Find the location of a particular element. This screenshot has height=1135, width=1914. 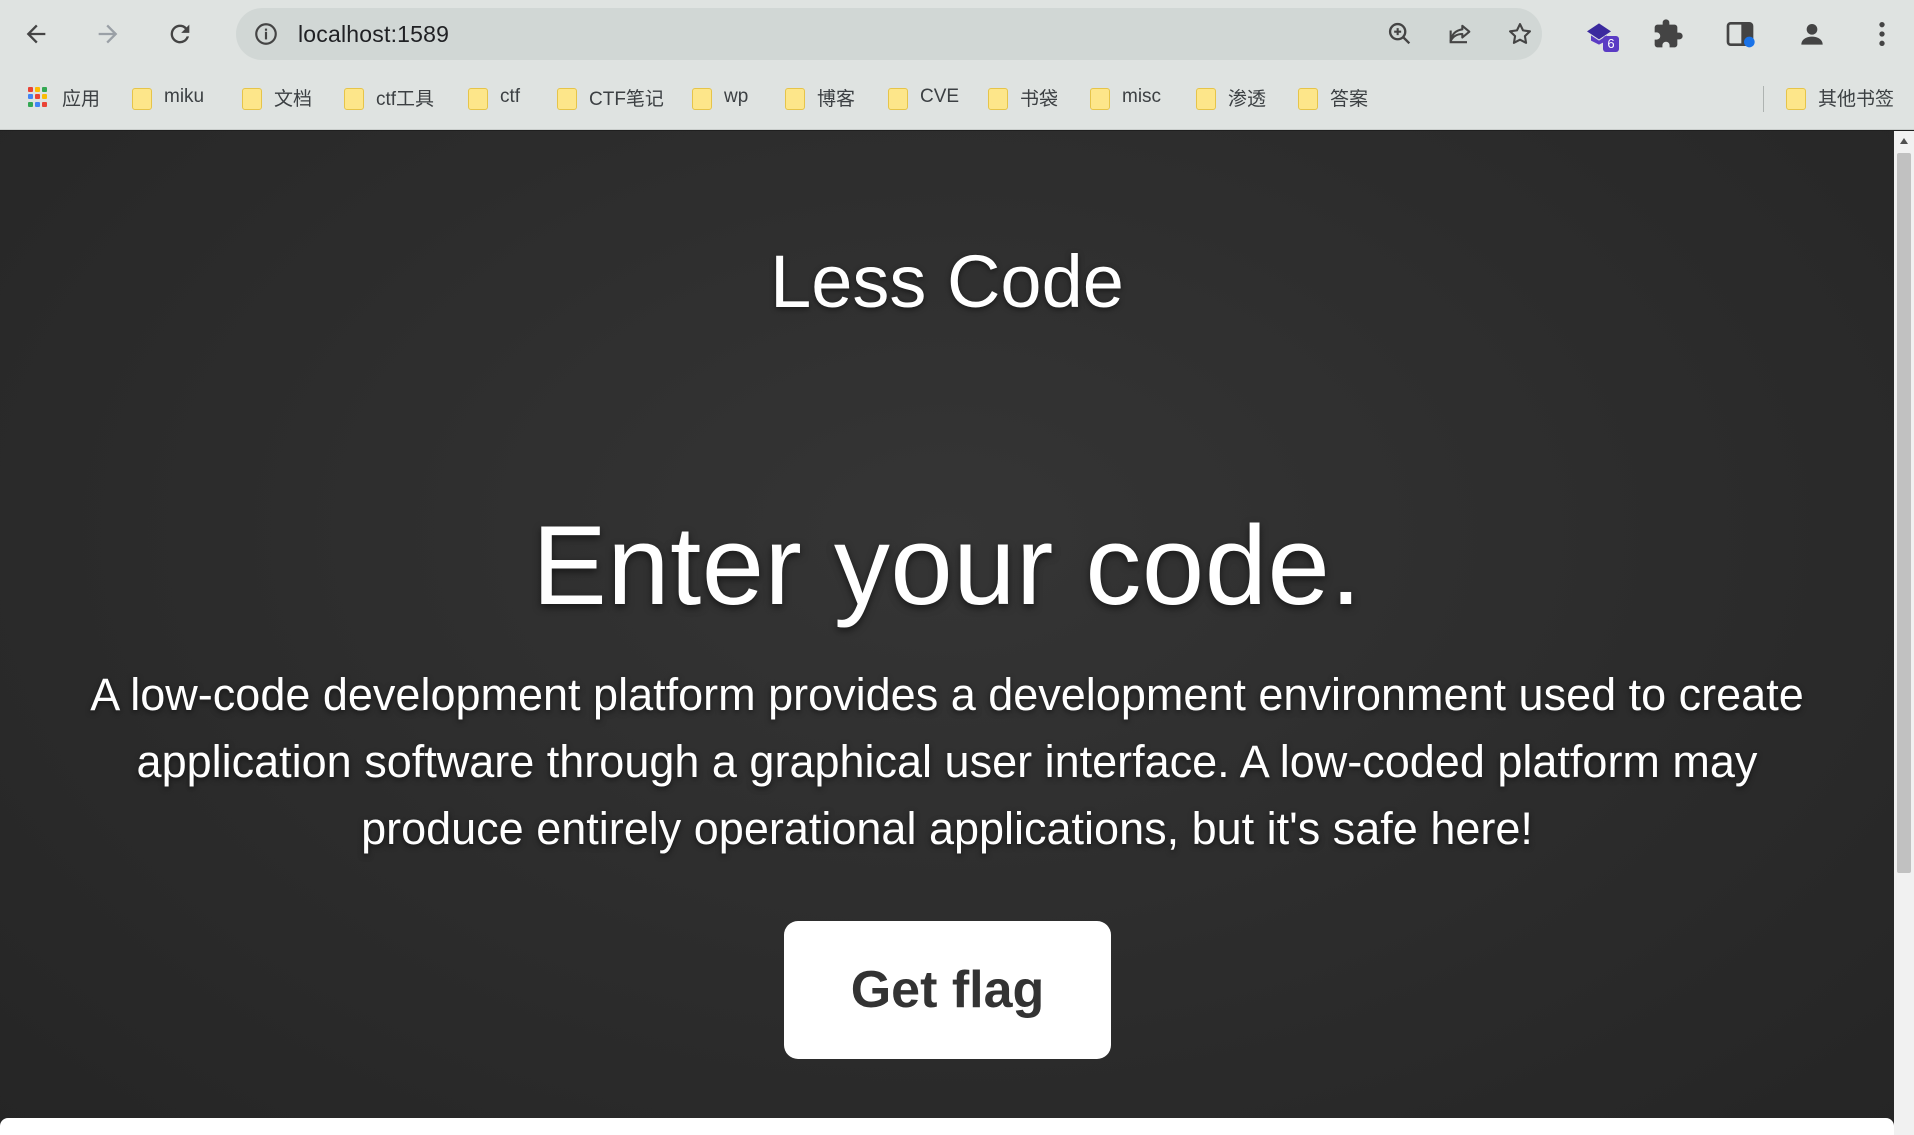

bookmark-item: 答案 is located at coordinates (1333, 97).